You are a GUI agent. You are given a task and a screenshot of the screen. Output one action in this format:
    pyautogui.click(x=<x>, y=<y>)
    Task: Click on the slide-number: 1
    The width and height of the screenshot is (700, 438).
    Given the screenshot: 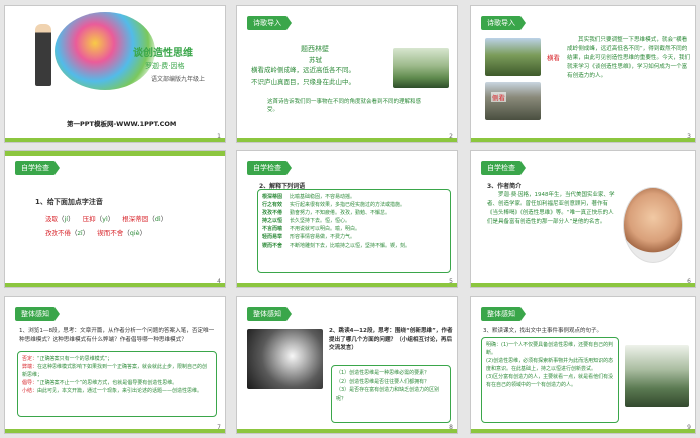 What is the action you would take?
    pyautogui.click(x=219, y=136)
    